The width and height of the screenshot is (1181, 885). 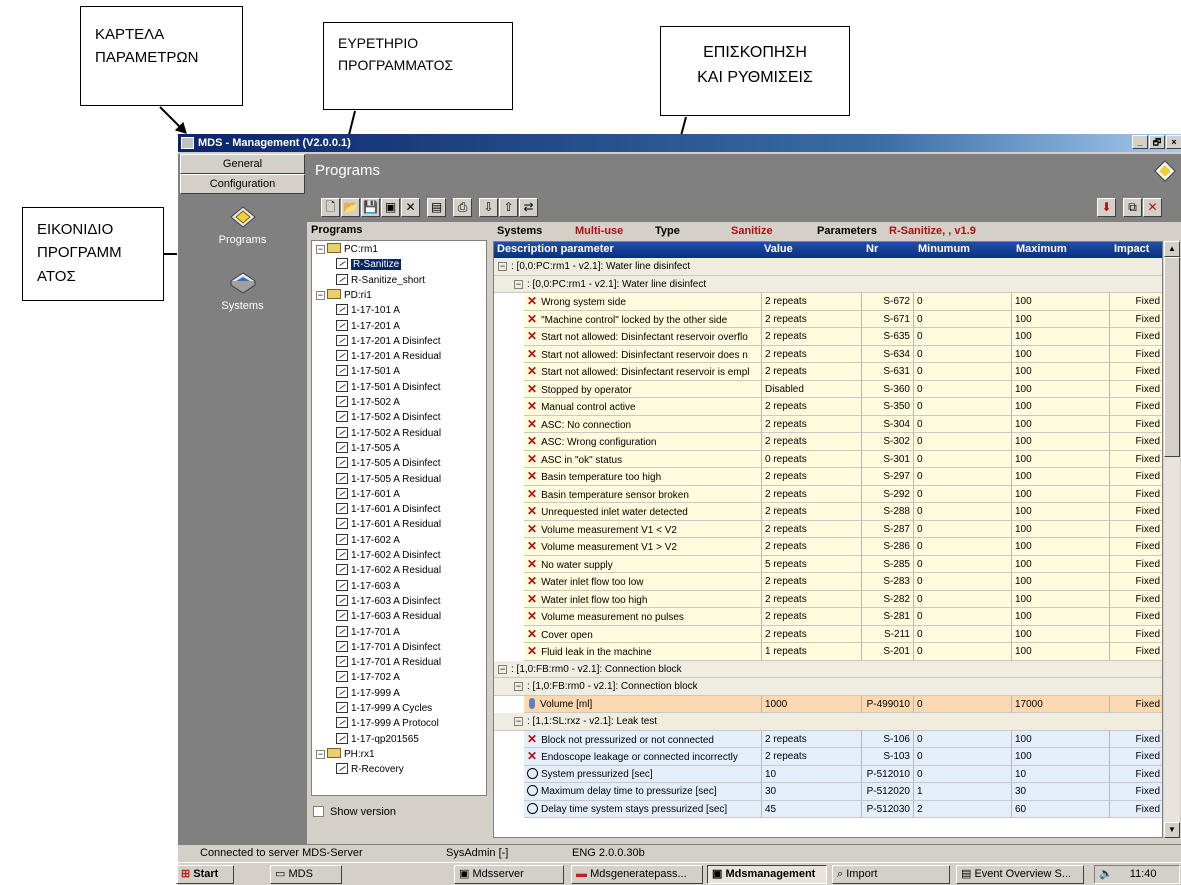 What do you see at coordinates (388, 356) in the screenshot?
I see `tree-item: 1-17-201 A Residual` at bounding box center [388, 356].